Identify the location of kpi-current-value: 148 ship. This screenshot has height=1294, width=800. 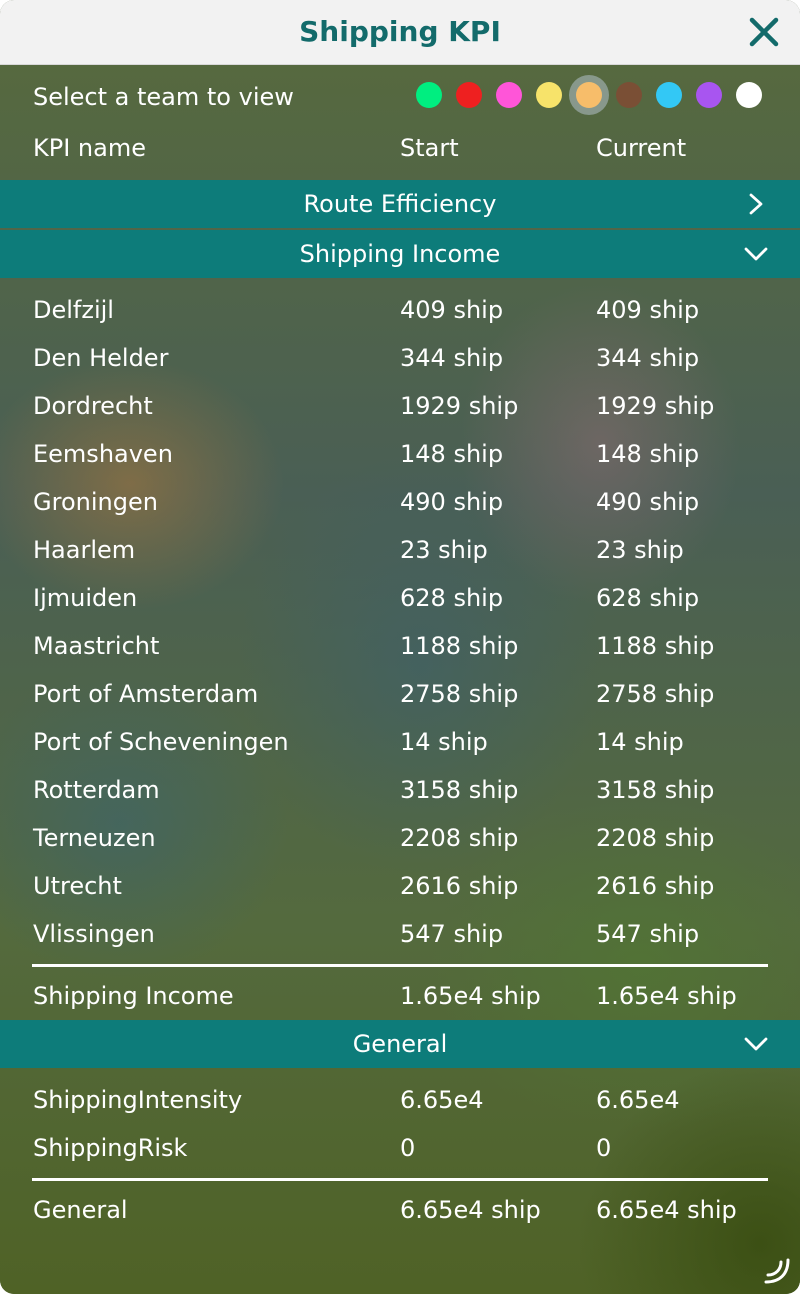
(648, 454).